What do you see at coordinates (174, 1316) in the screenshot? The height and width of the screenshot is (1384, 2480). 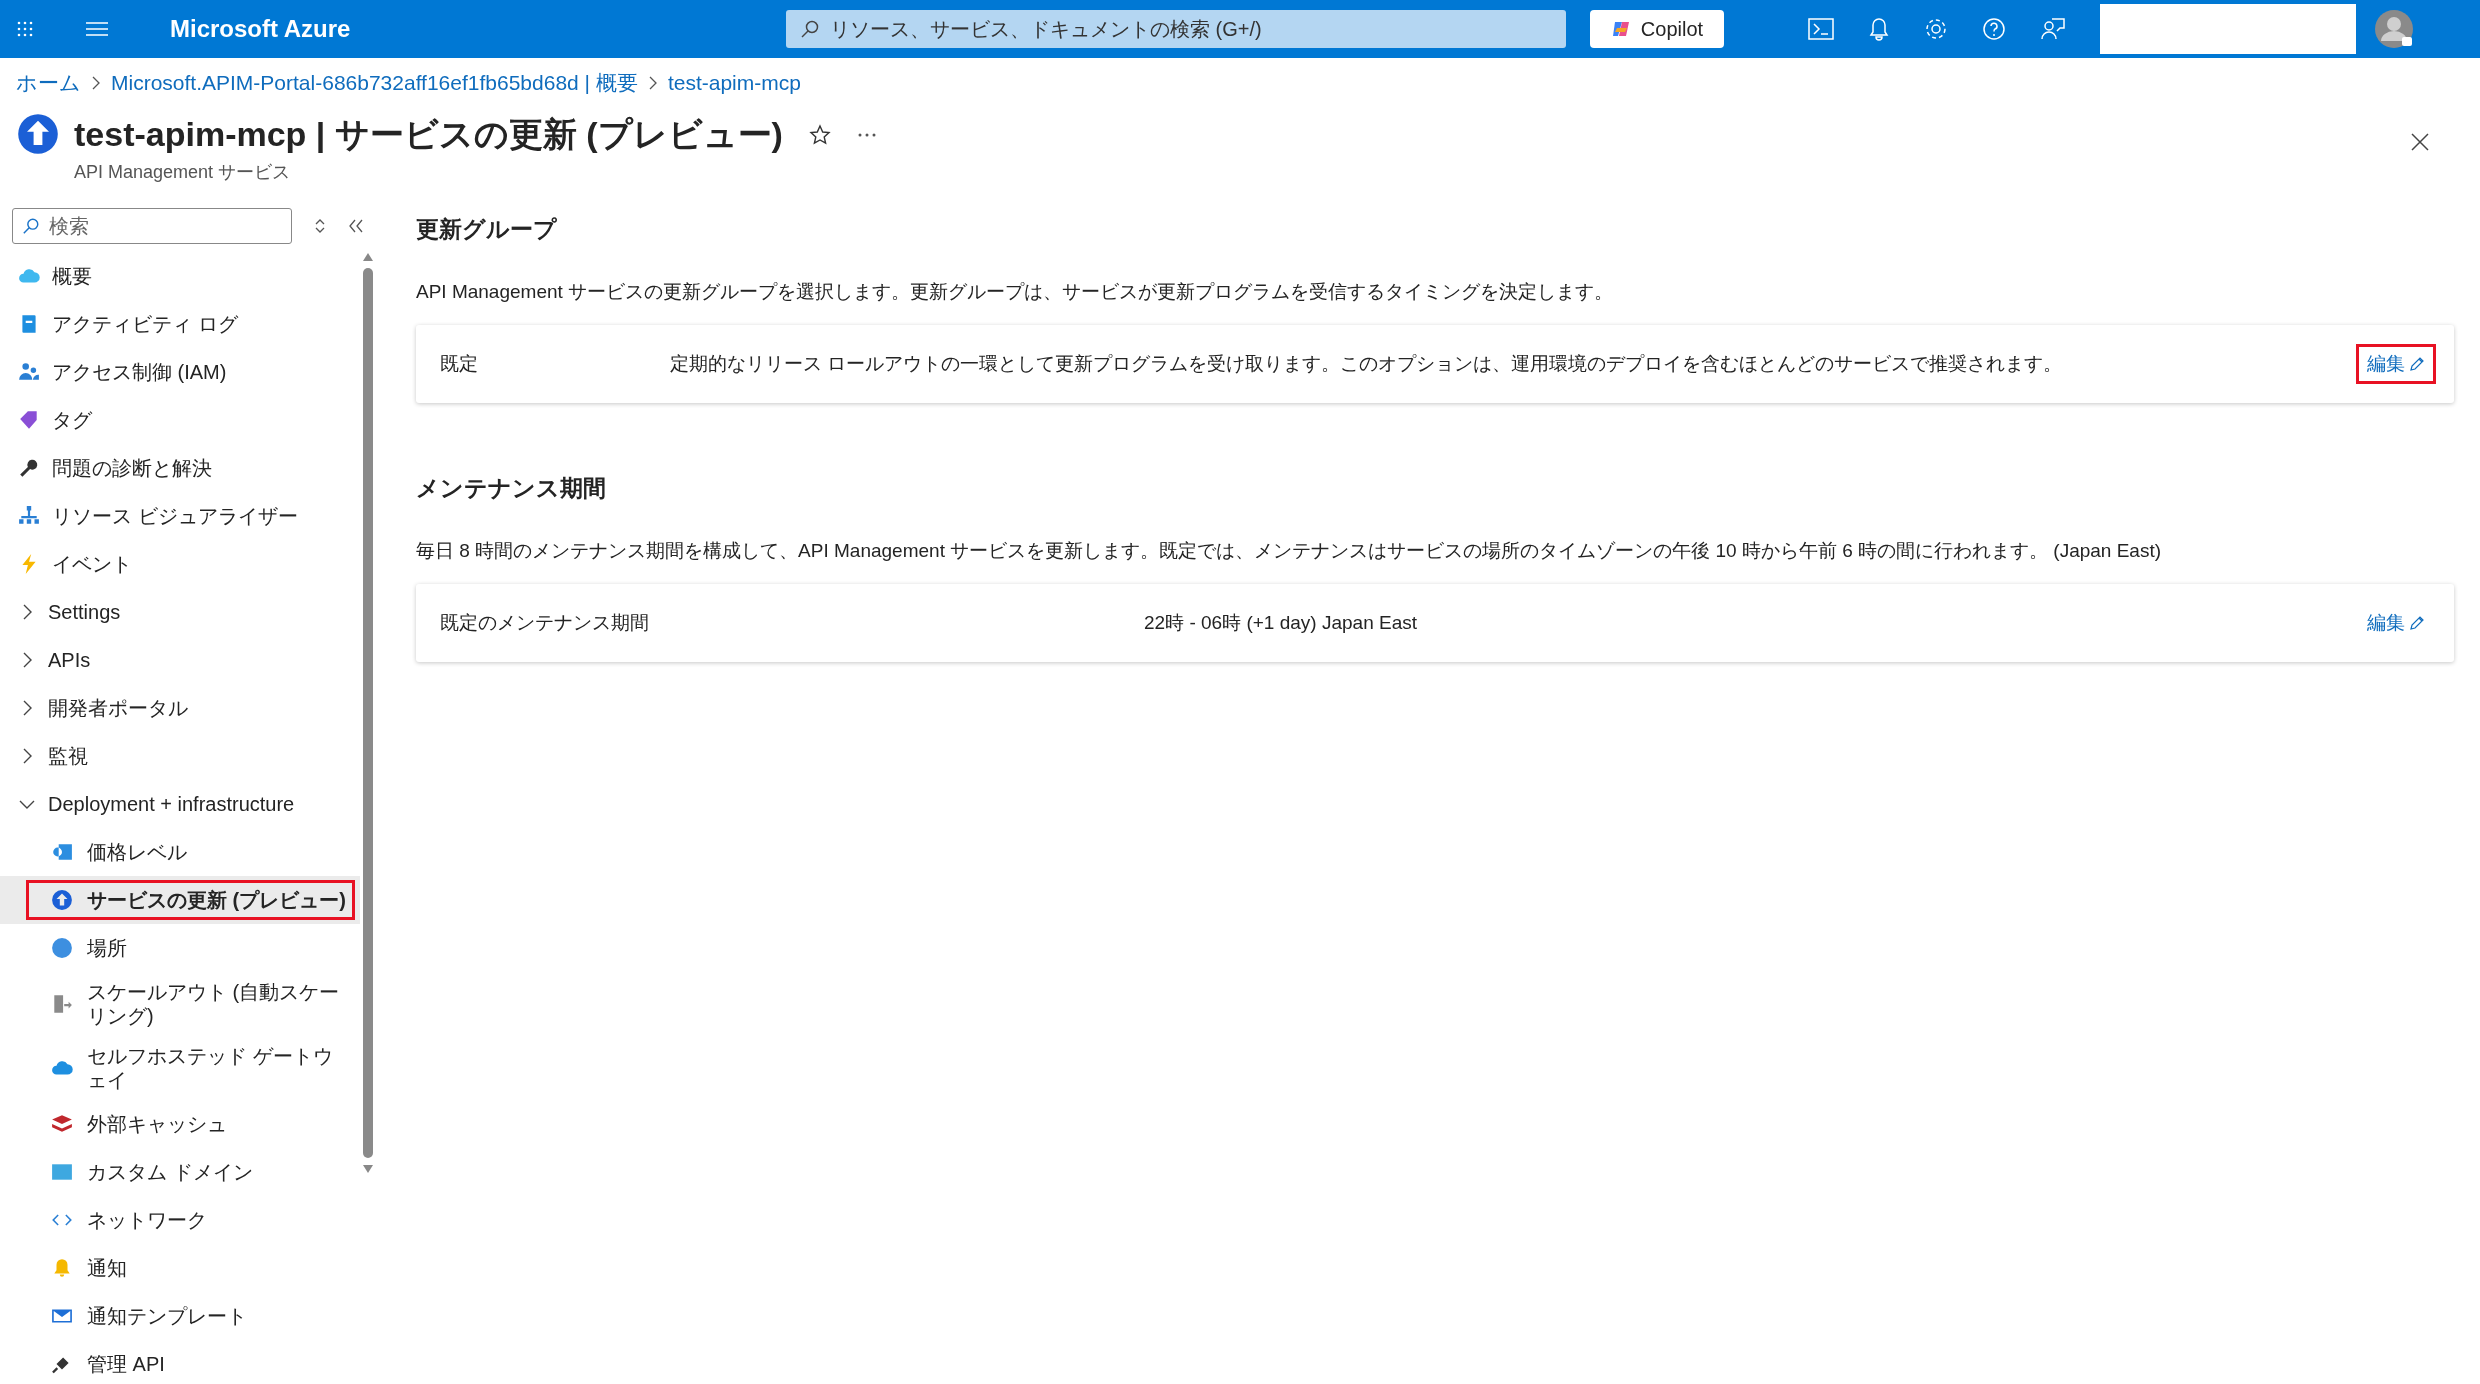 I see `sidebar-item: 通知テンプレート` at bounding box center [174, 1316].